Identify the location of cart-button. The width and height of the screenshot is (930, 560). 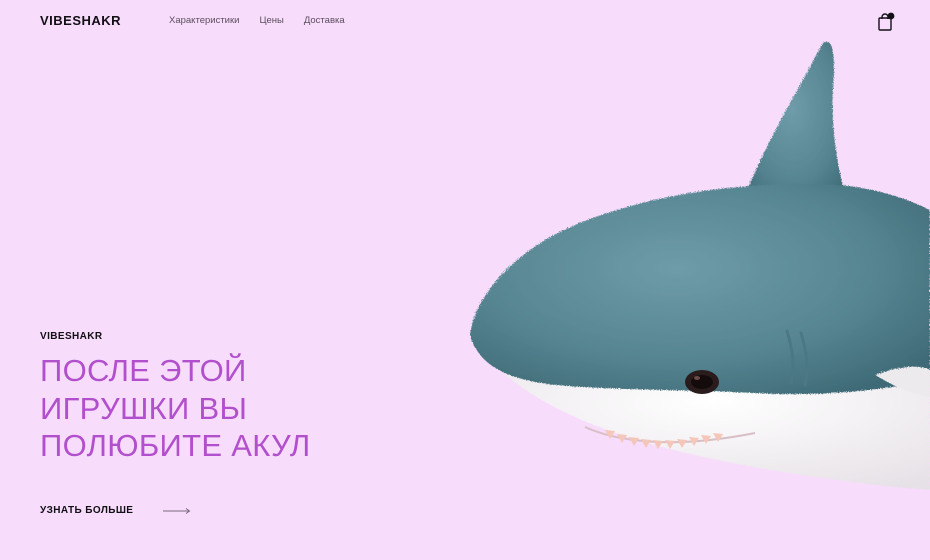
(886, 22).